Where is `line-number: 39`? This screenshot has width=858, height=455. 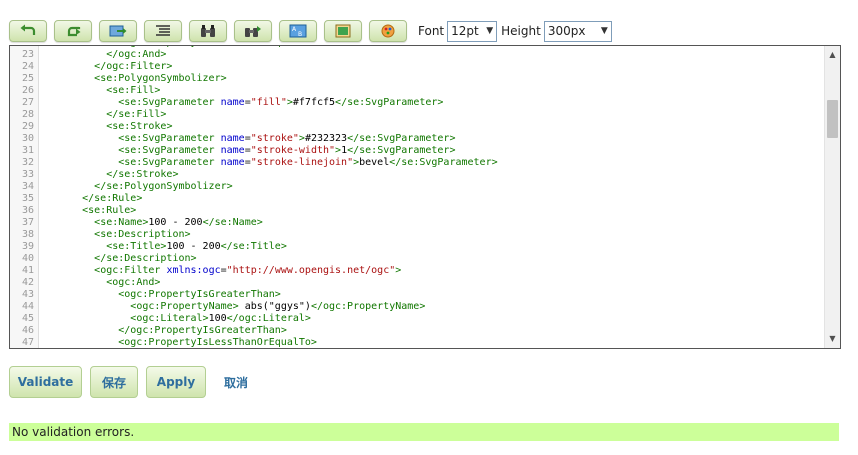 line-number: 39 is located at coordinates (27, 246).